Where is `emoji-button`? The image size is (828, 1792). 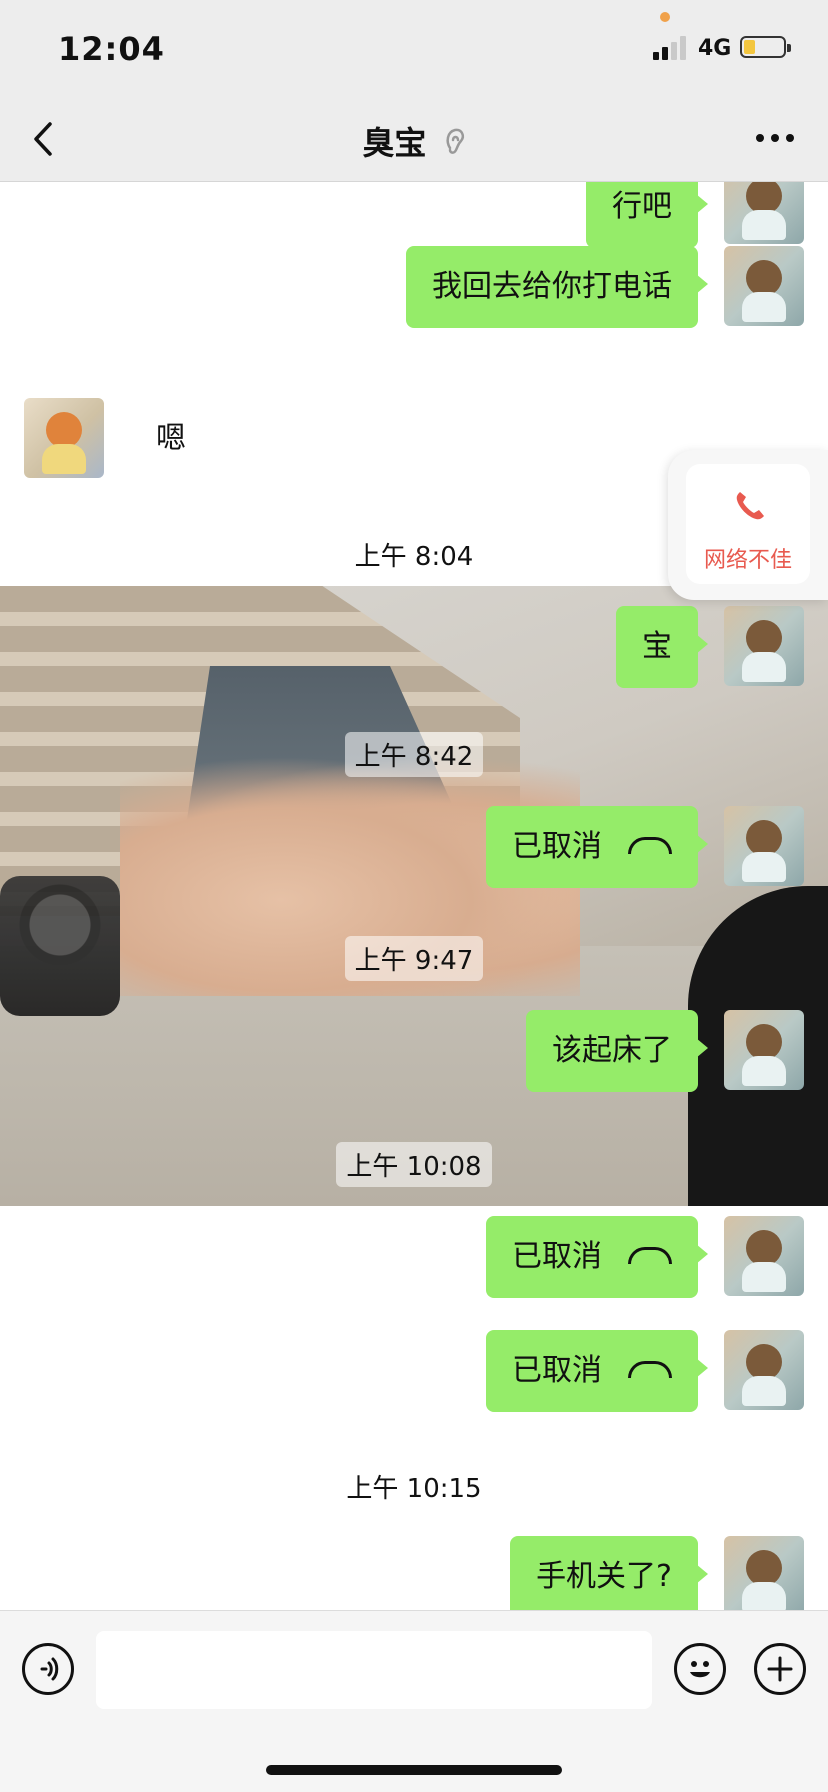
emoji-button is located at coordinates (700, 1669).